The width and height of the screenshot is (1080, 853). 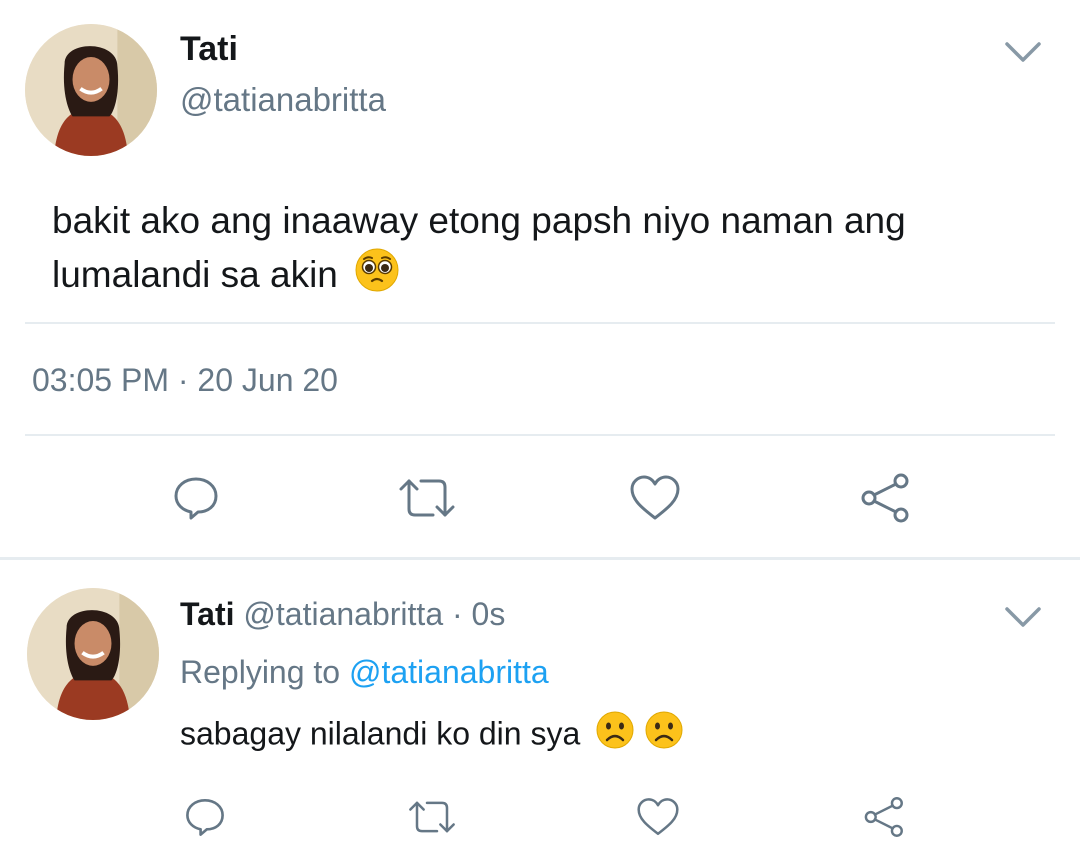 What do you see at coordinates (209, 49) in the screenshot?
I see `display-name: Tati` at bounding box center [209, 49].